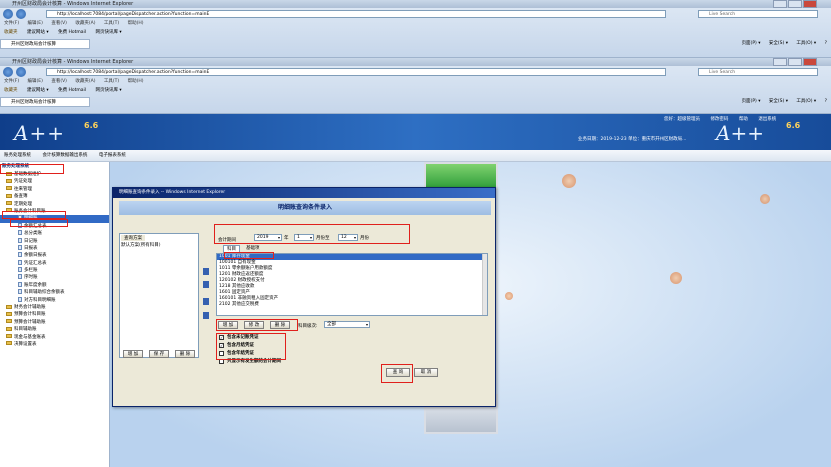 Image resolution: width=831 pixels, height=467 pixels. What do you see at coordinates (54, 248) in the screenshot?
I see `sidebar-item: 日报表` at bounding box center [54, 248].